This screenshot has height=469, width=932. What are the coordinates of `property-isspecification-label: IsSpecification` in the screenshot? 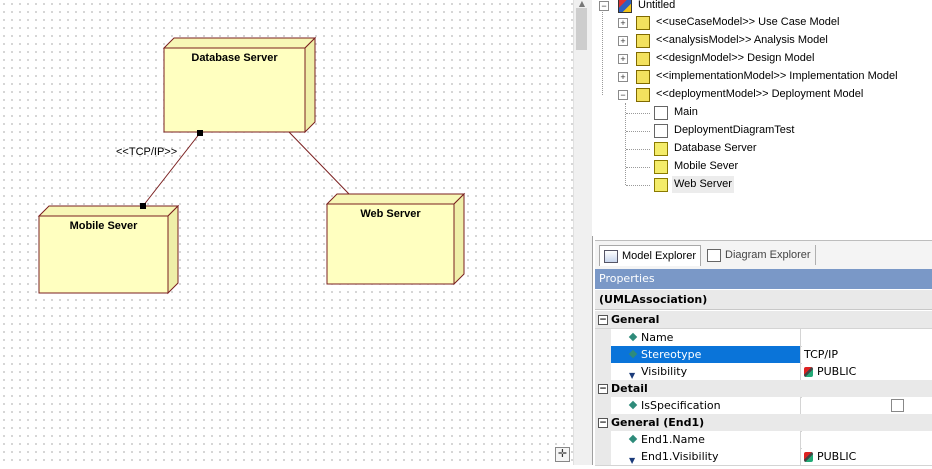 It's located at (681, 405).